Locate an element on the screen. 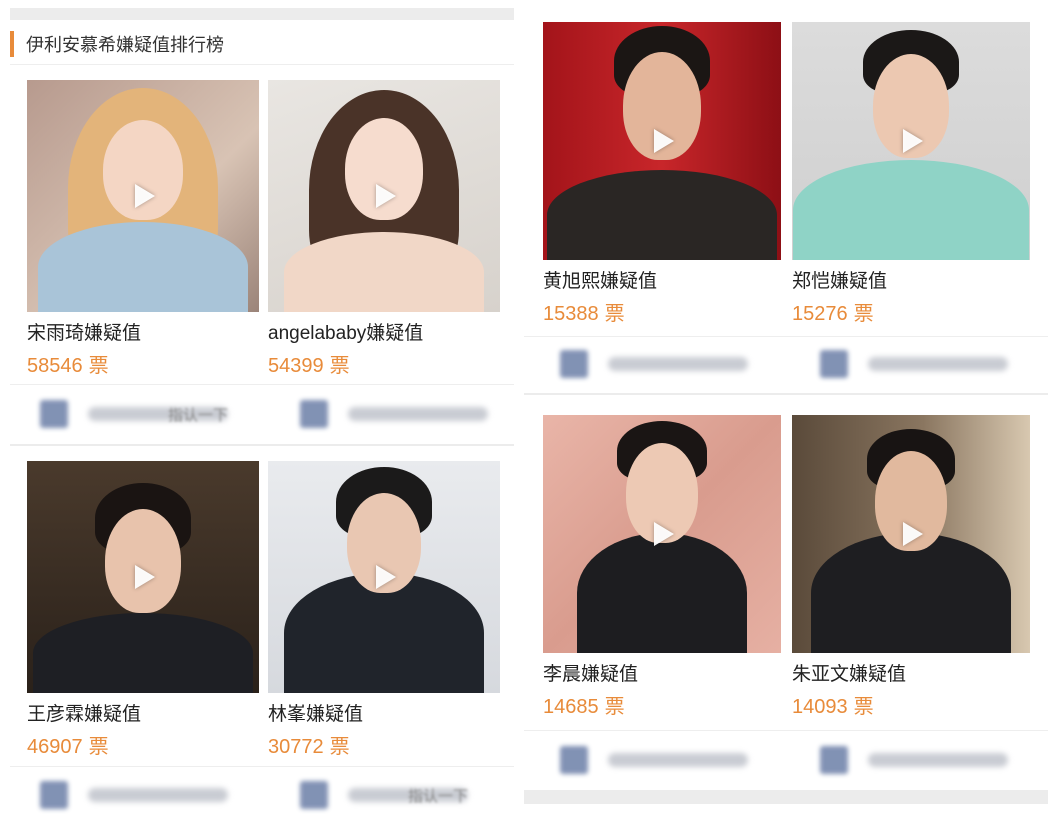 Image resolution: width=1058 pixels, height=820 pixels. top-strip is located at coordinates (262, 14).